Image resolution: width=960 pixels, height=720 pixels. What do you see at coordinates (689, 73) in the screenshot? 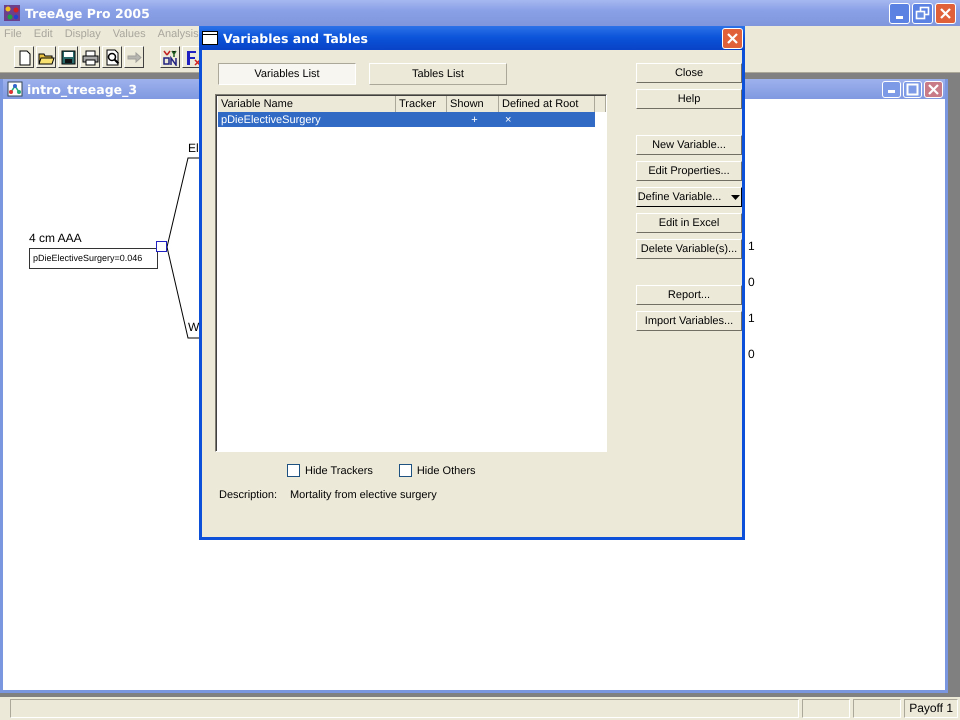
I see `push-button: Close` at bounding box center [689, 73].